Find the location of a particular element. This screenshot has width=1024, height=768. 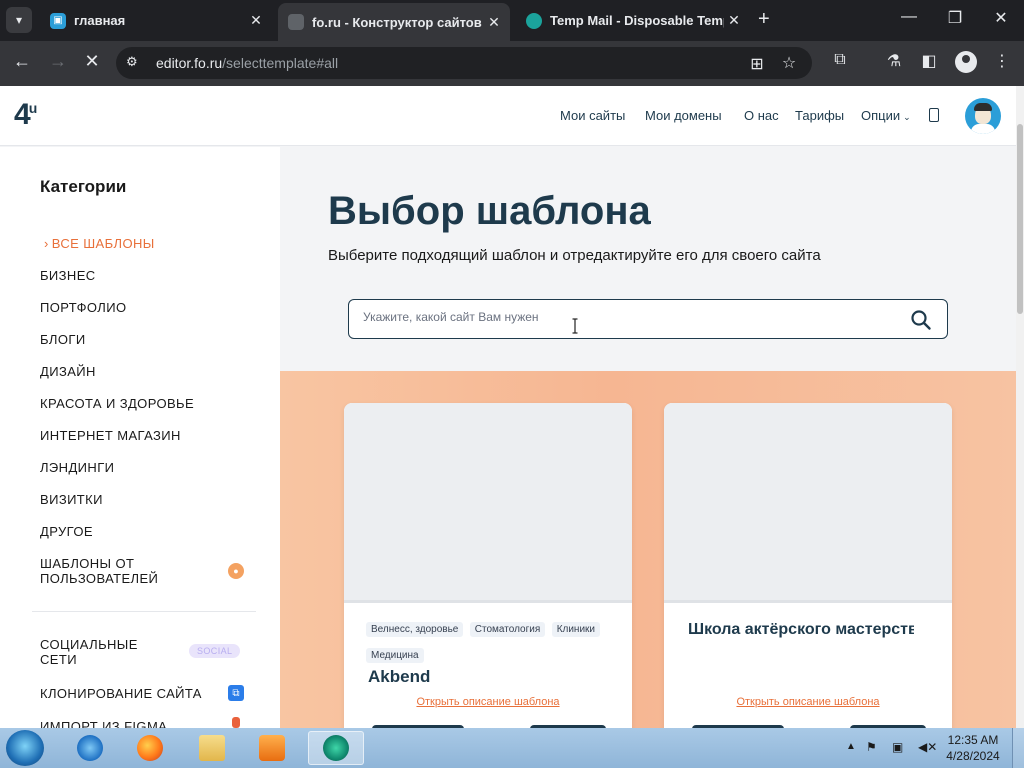

tab-title: fo.ru - Конструктор сайтов - s is located at coordinates (398, 22).